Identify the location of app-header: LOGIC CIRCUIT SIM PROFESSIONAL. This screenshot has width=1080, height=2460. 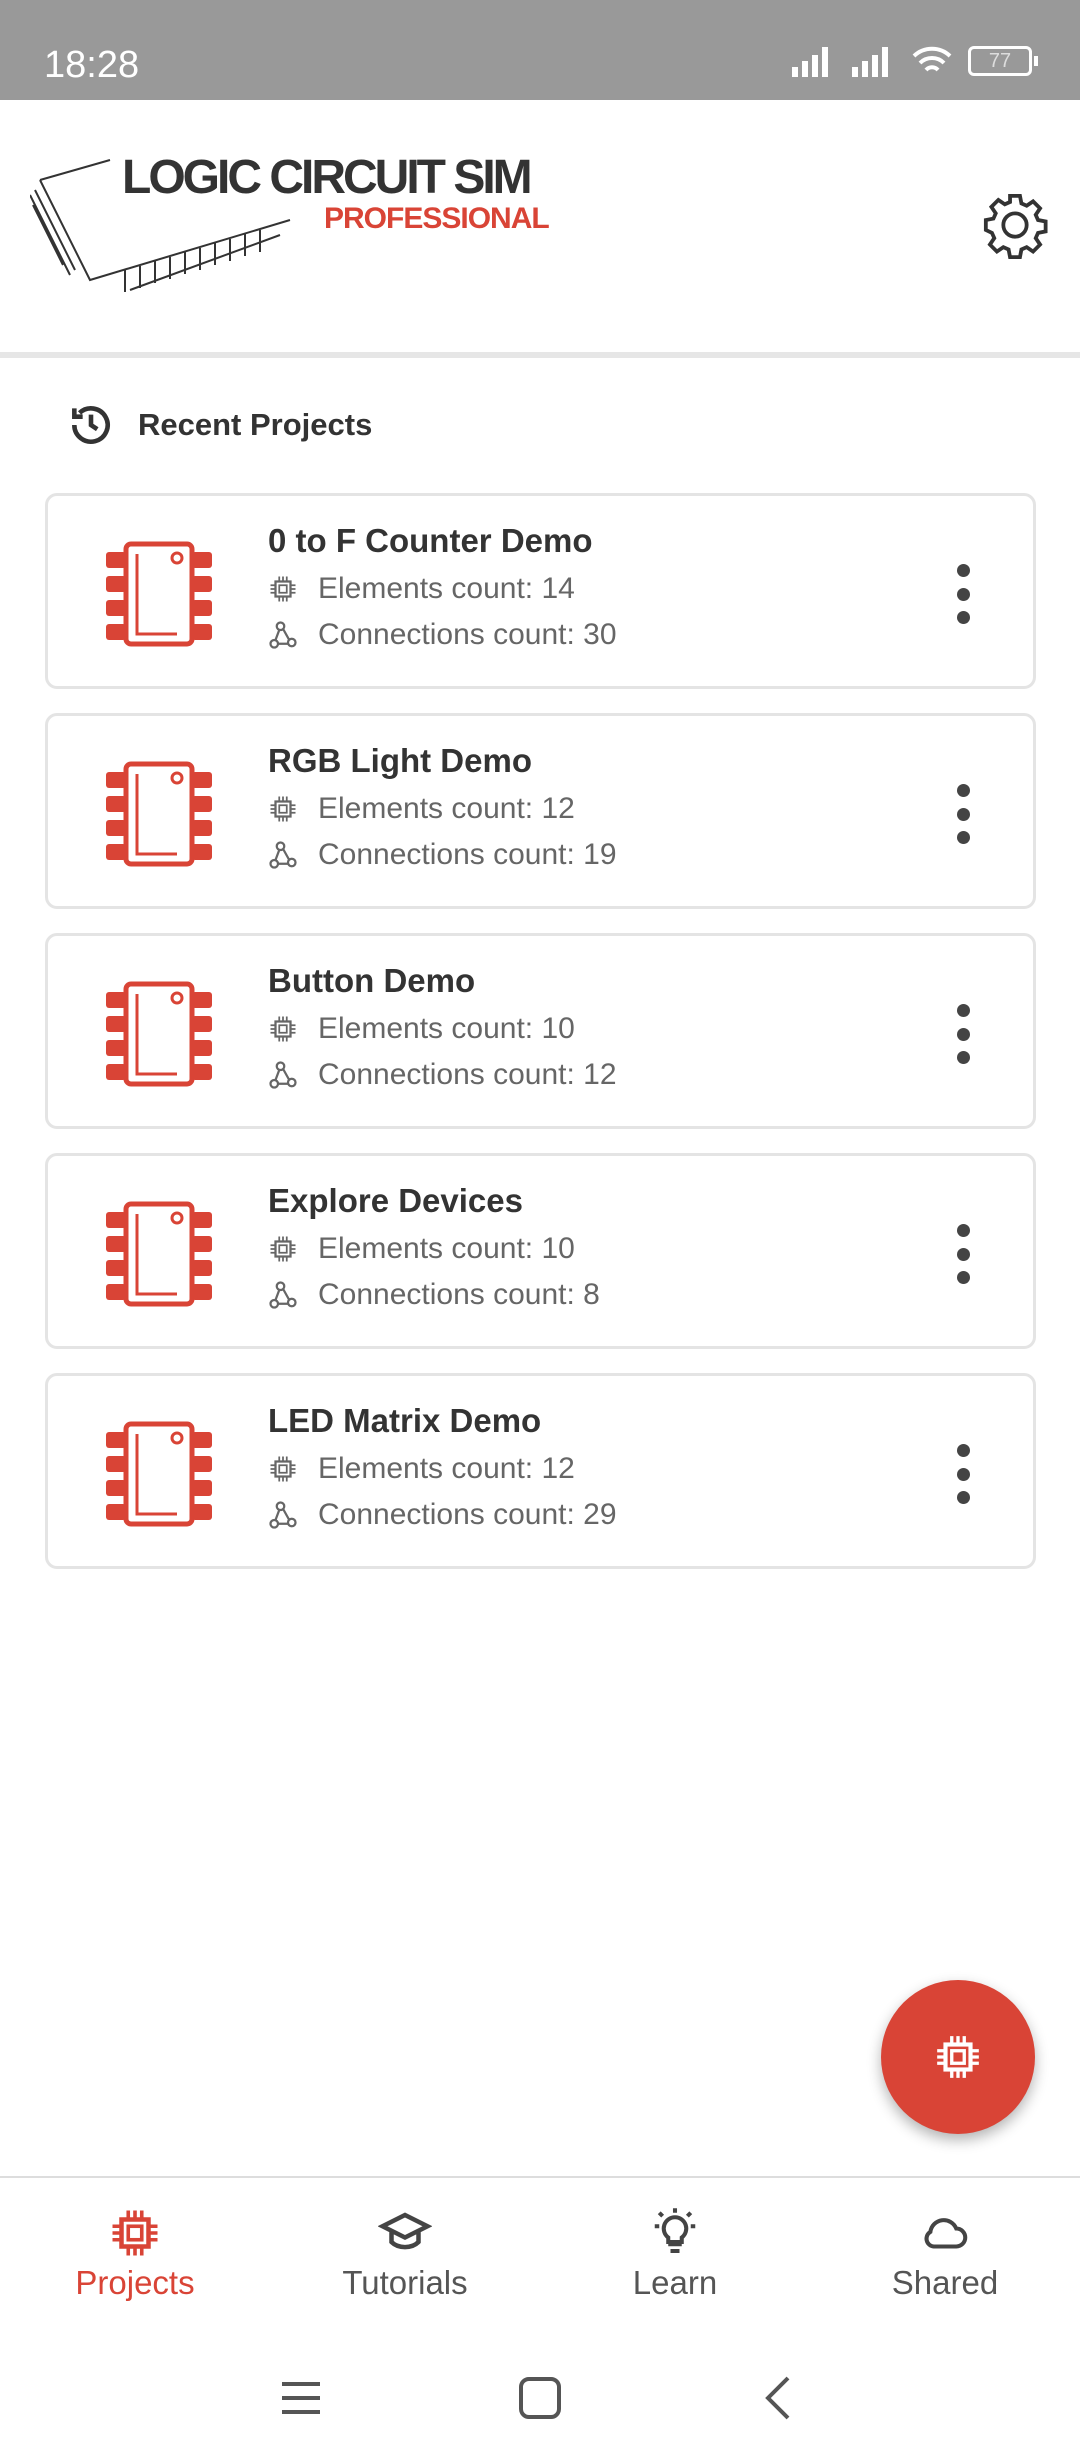
(540, 226).